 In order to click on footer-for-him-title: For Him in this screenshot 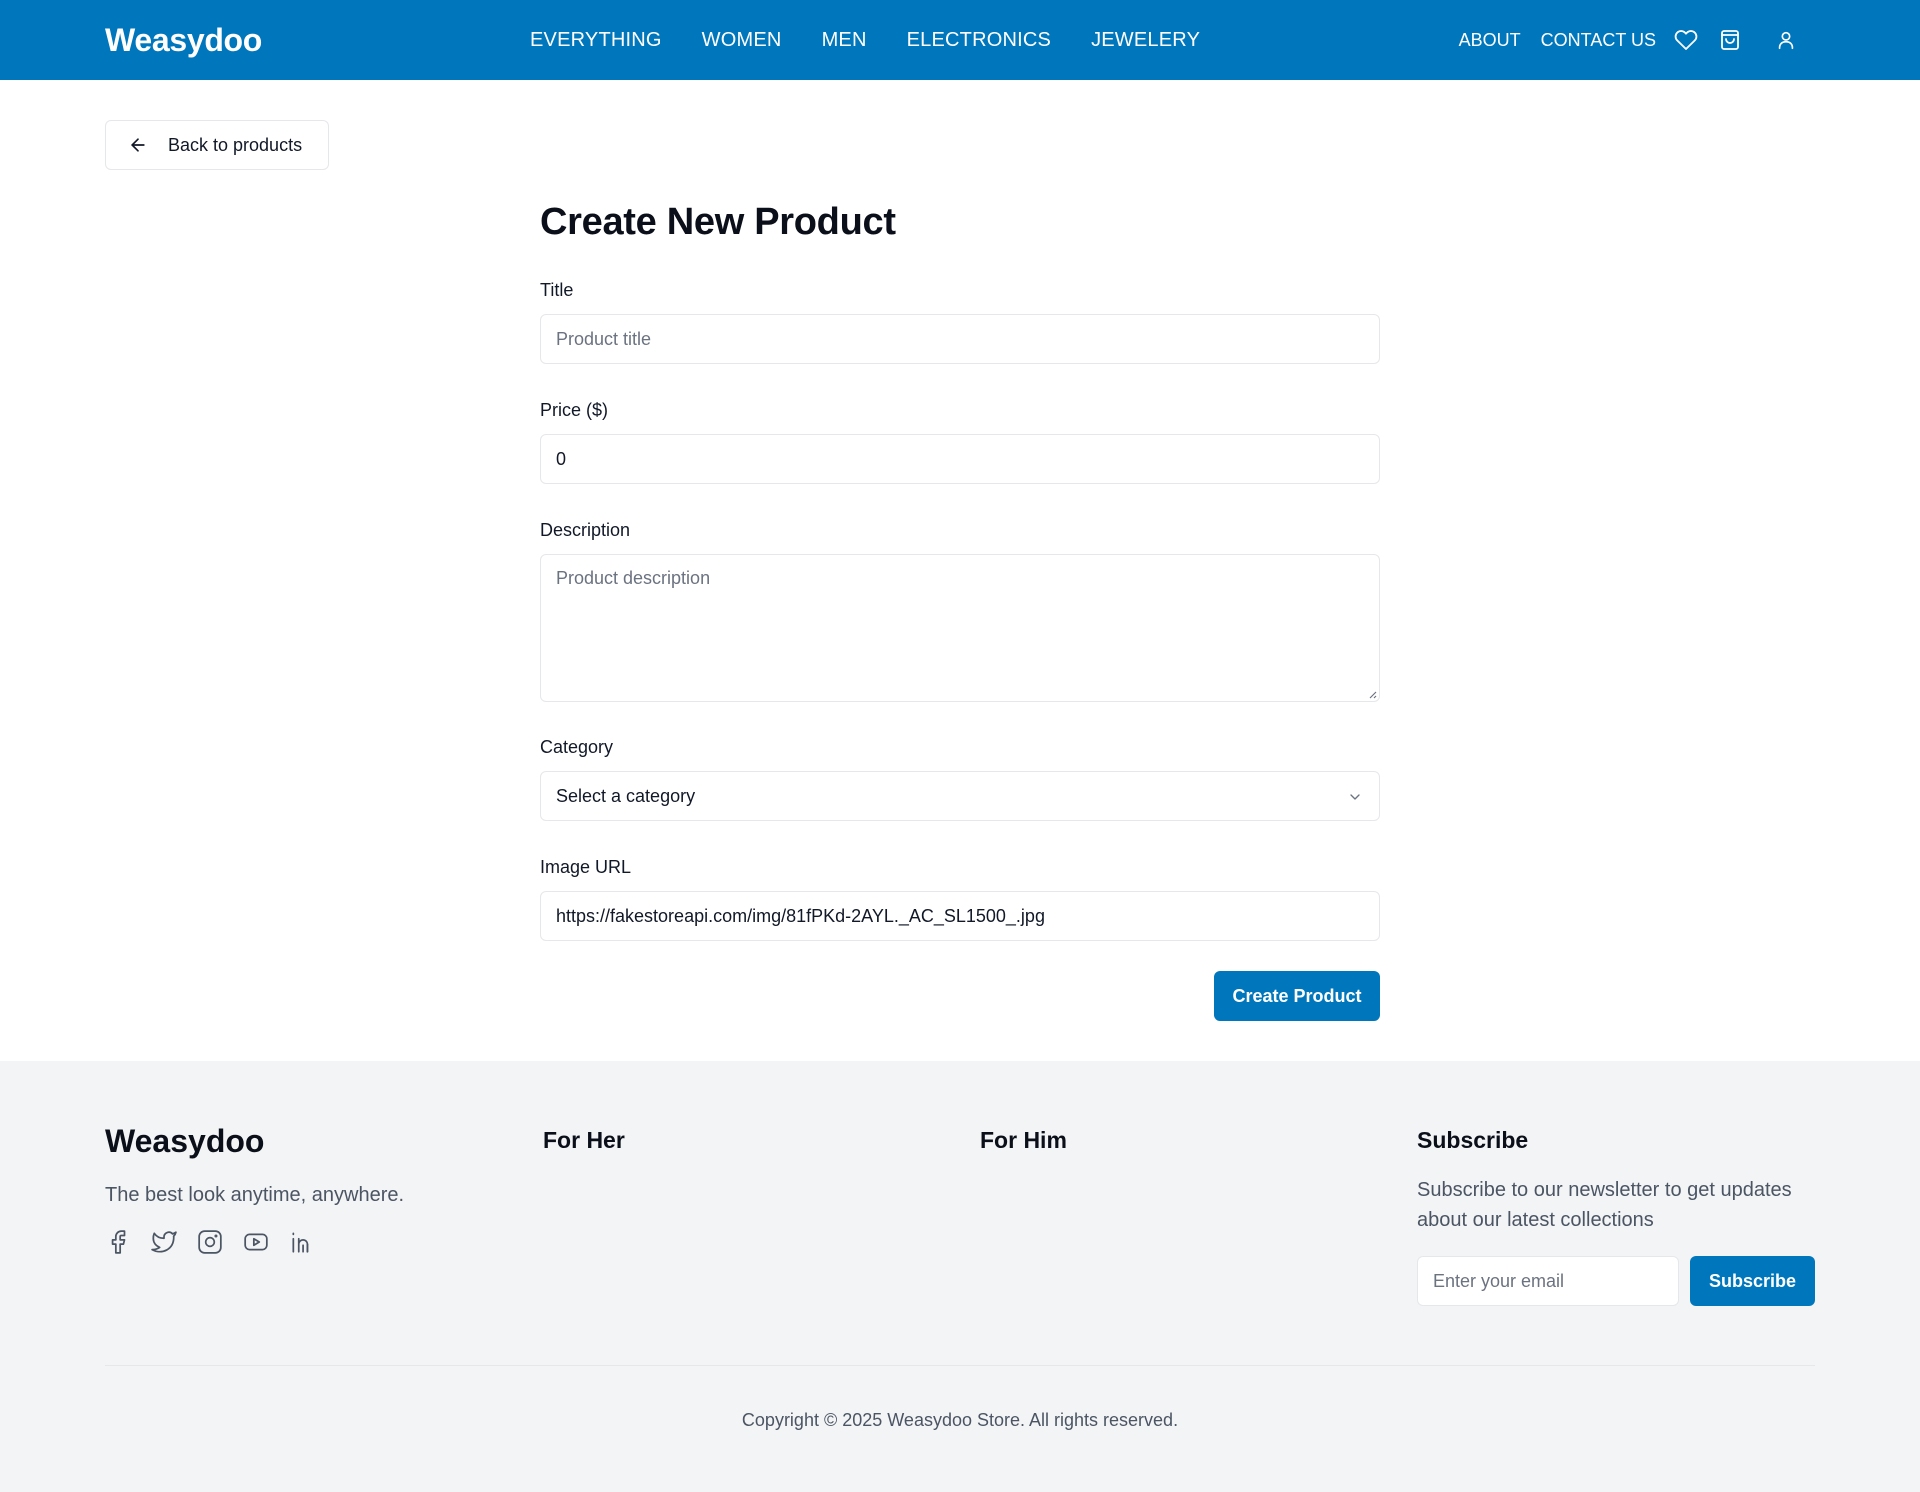, I will do `click(1023, 1140)`.